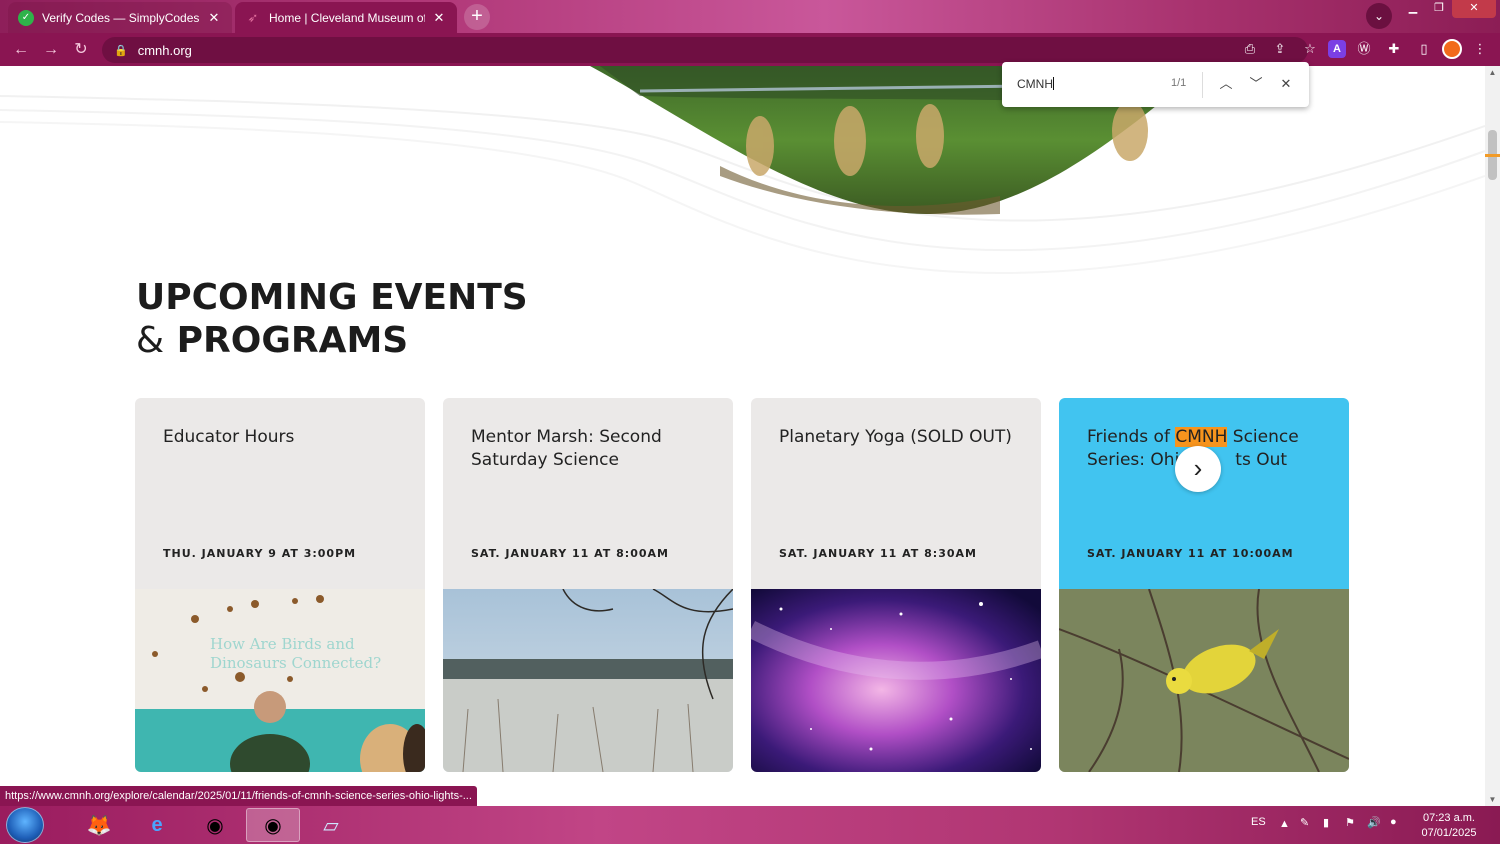  What do you see at coordinates (331, 825) in the screenshot?
I see `notepad-app-icon: ▱` at bounding box center [331, 825].